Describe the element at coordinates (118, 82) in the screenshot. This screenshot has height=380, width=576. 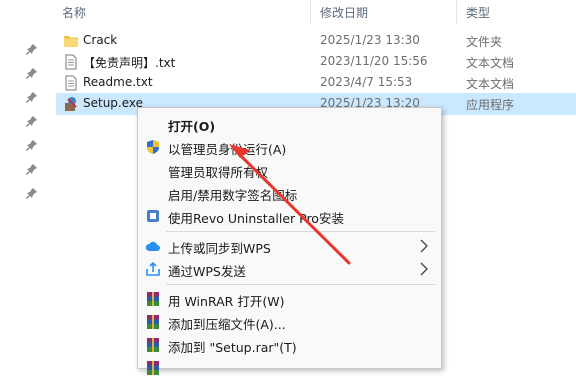
I see `file-name: Readme.txt` at that location.